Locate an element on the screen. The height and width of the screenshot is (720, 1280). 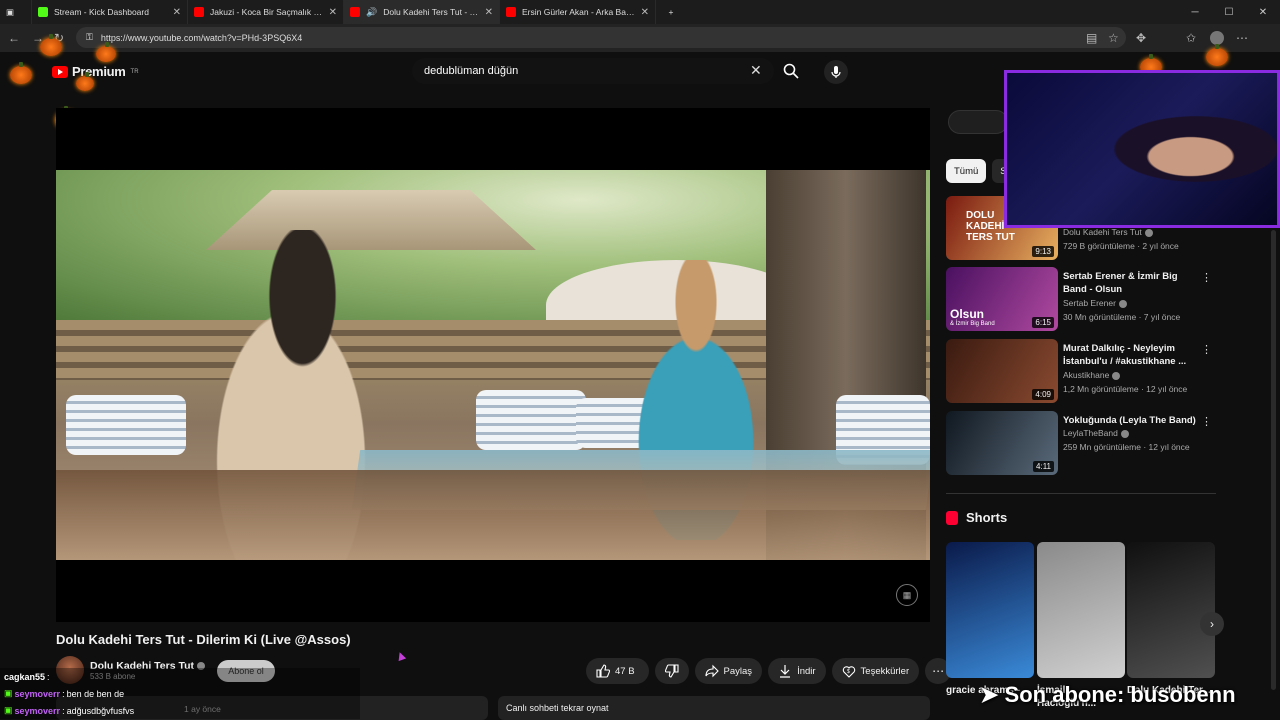
duration-badge: 9:13 is located at coordinates (1043, 251).